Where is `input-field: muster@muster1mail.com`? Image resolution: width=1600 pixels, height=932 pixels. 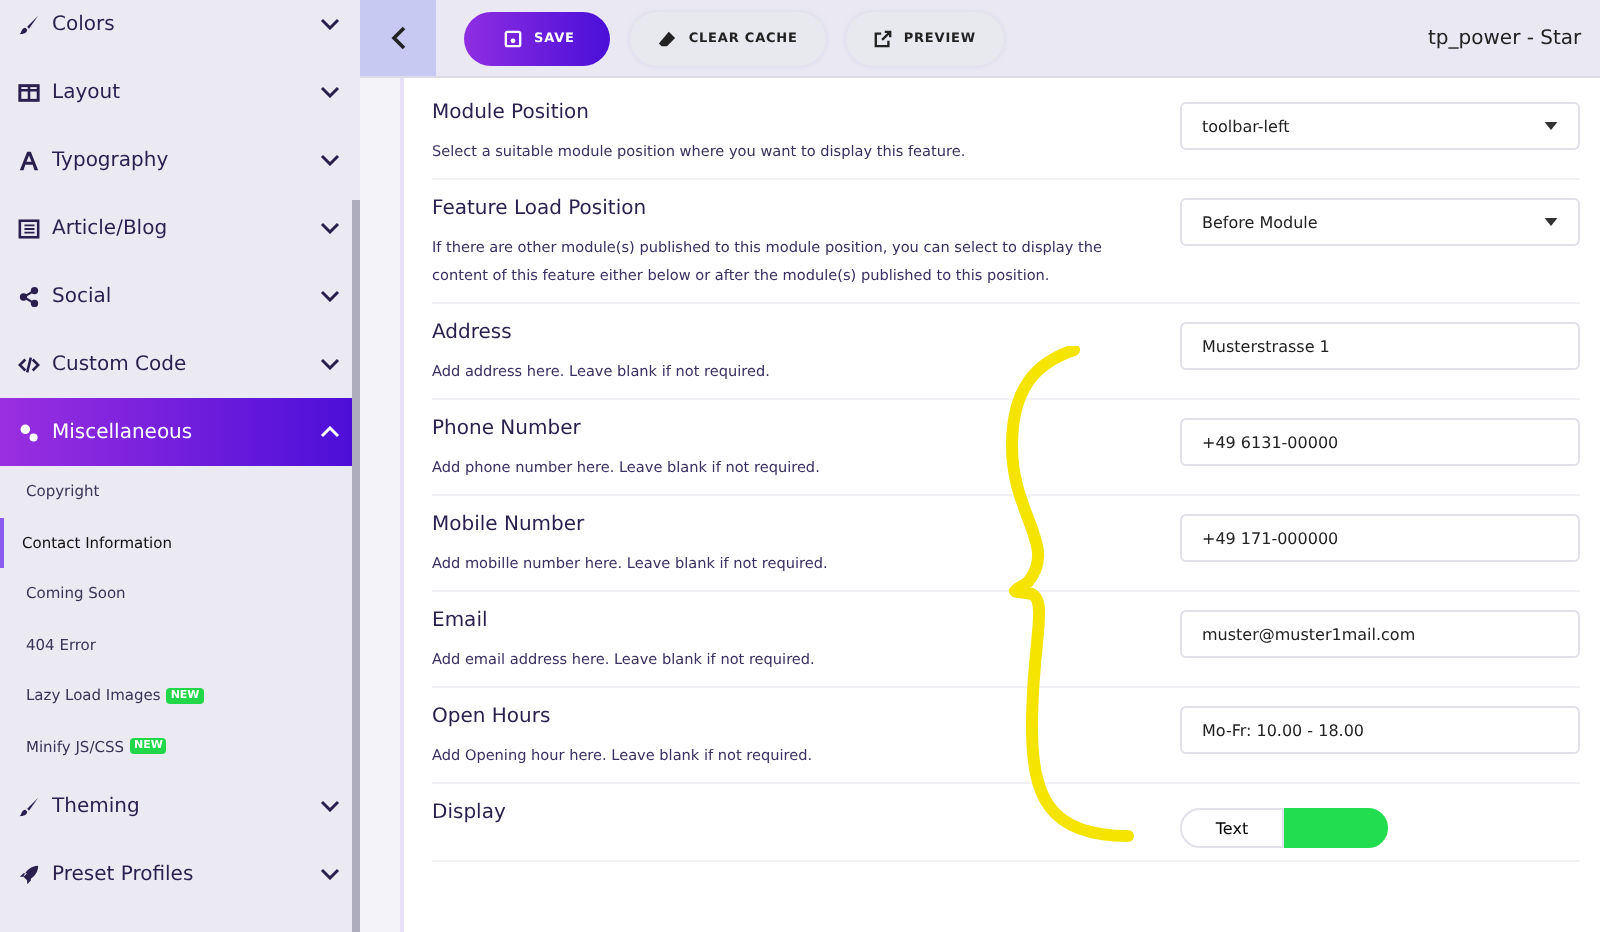 input-field: muster@muster1mail.com is located at coordinates (1380, 634).